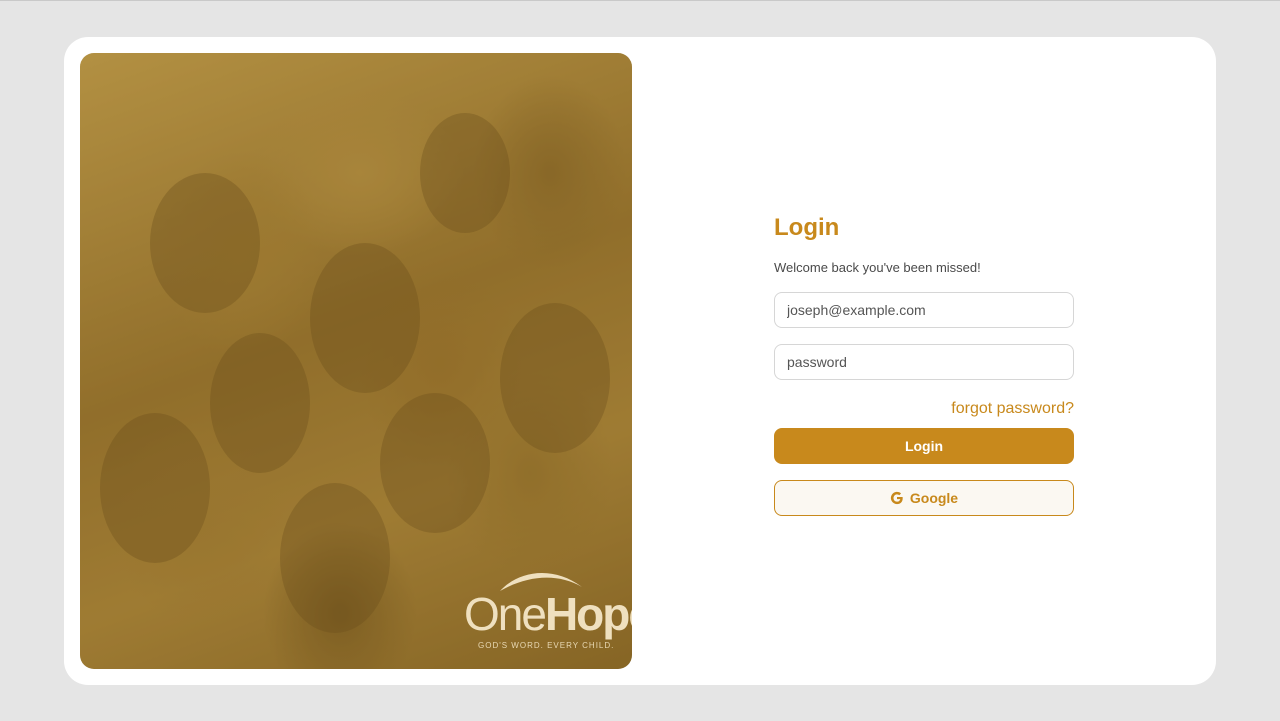 This screenshot has height=721, width=1280. What do you see at coordinates (877, 267) in the screenshot?
I see `login-subtitle: Welcome back you've been missed!` at bounding box center [877, 267].